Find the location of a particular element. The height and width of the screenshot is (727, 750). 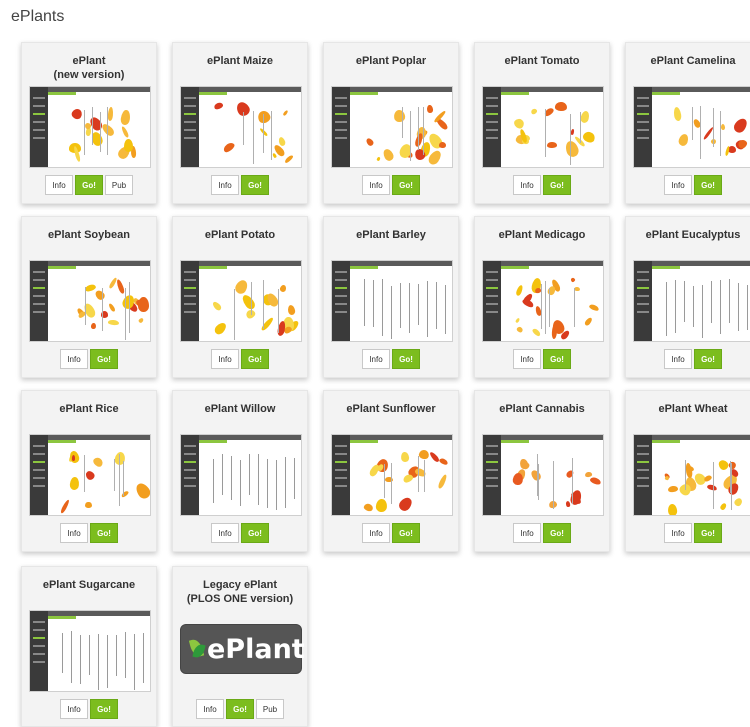

eplant-card: ePlant Barley Info Go! is located at coordinates (391, 297).